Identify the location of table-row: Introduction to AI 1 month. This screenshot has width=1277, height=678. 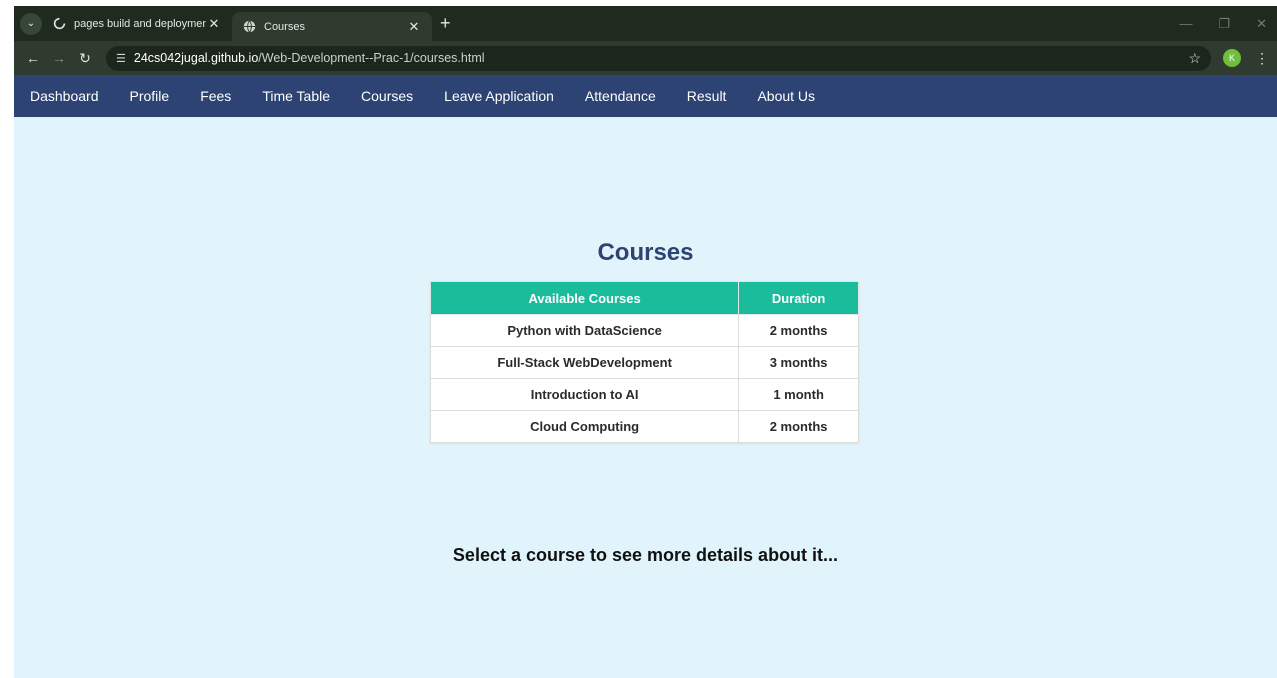
(644, 394).